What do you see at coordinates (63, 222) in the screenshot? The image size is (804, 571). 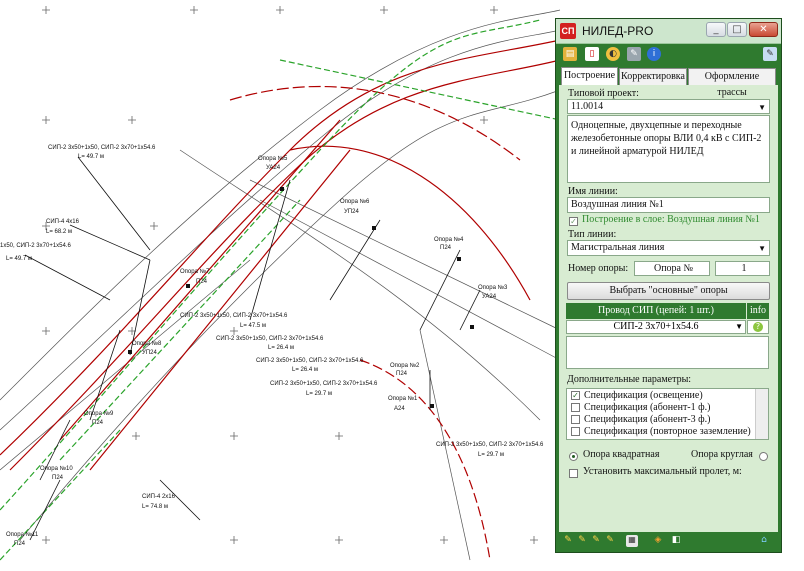 I see `svg-text: СИП-4 4х16` at bounding box center [63, 222].